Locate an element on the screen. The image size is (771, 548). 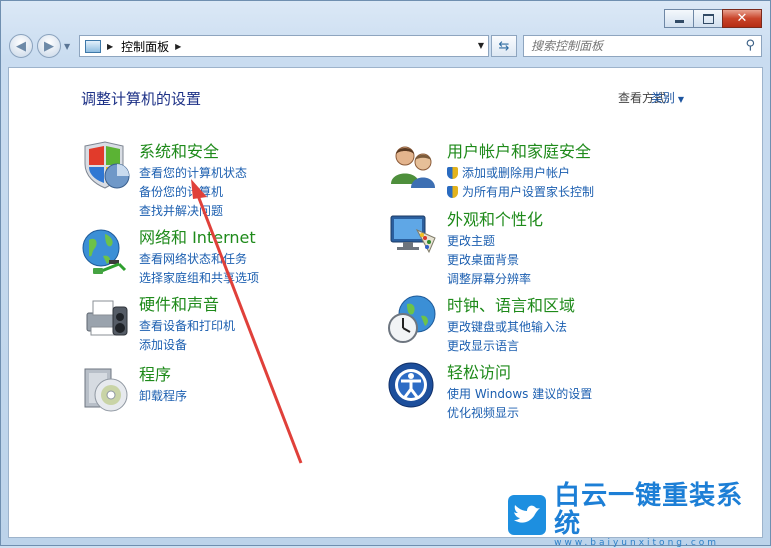
bird-logo-icon is located at coordinates (527, 515).